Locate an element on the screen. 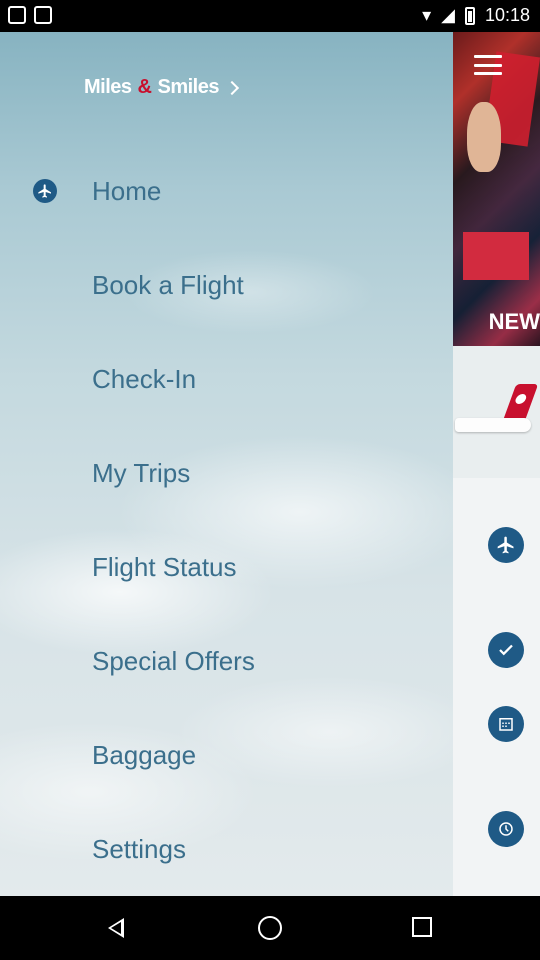 Image resolution: width=540 pixels, height=960 pixels. home-icon is located at coordinates (270, 928).